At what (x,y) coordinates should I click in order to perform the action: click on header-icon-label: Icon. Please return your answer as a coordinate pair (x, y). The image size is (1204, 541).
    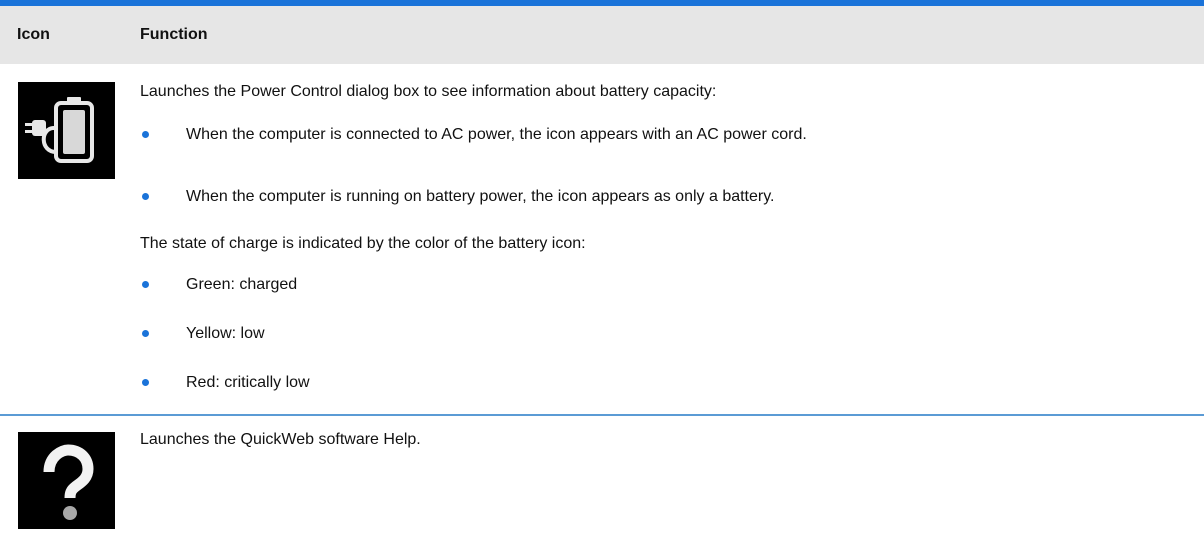
    Looking at the image, I should click on (33, 34).